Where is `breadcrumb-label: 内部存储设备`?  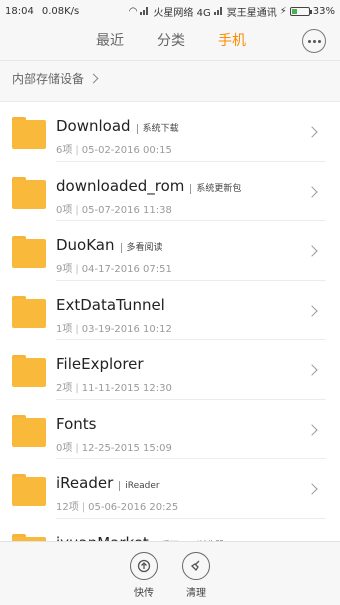 breadcrumb-label: 内部存储设备 is located at coordinates (48, 79).